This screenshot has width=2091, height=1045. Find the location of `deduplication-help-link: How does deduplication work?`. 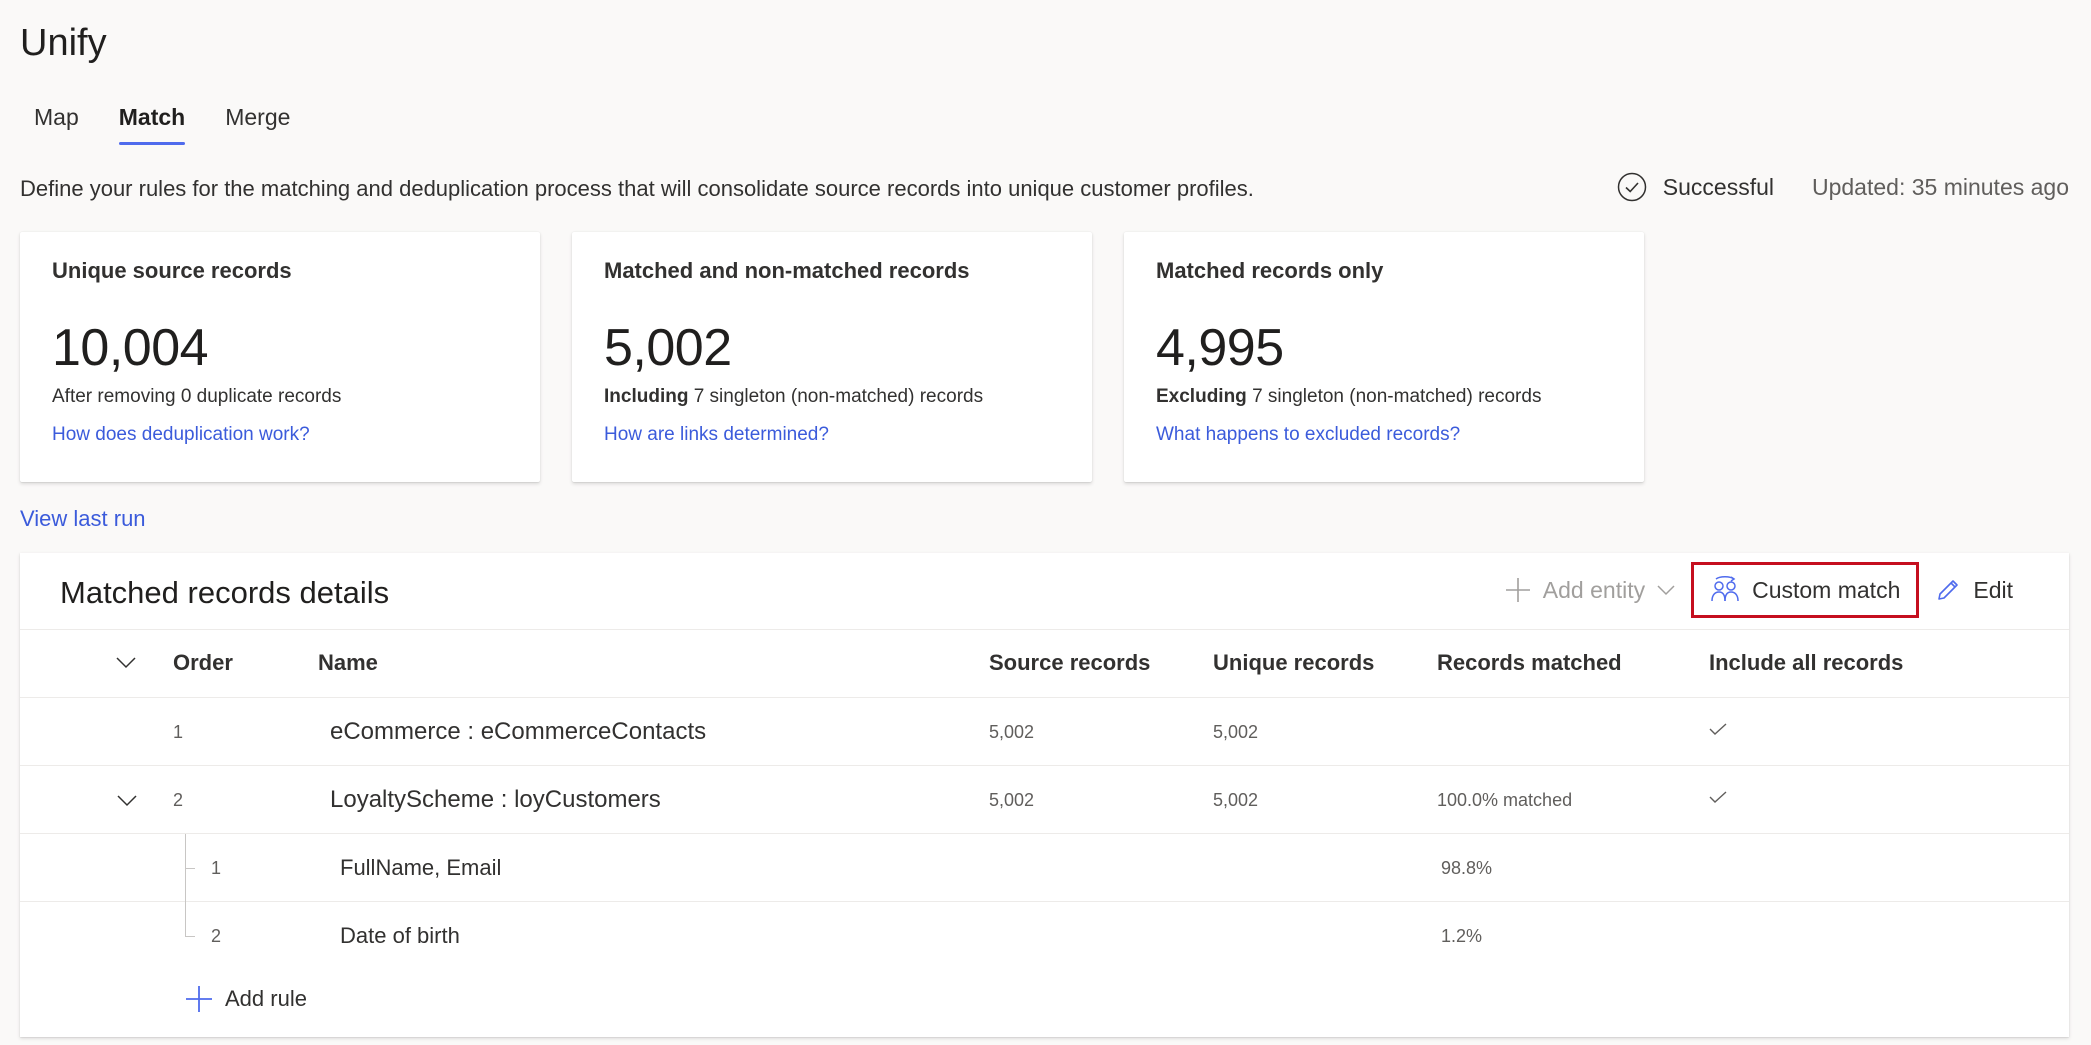

deduplication-help-link: How does deduplication work? is located at coordinates (280, 435).